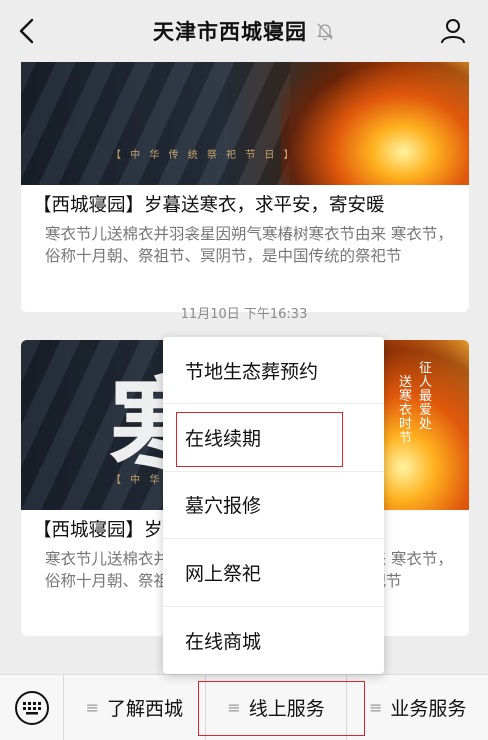 The image size is (488, 740). Describe the element at coordinates (286, 709) in the screenshot. I see `menu-button-label: 线上服务` at that location.